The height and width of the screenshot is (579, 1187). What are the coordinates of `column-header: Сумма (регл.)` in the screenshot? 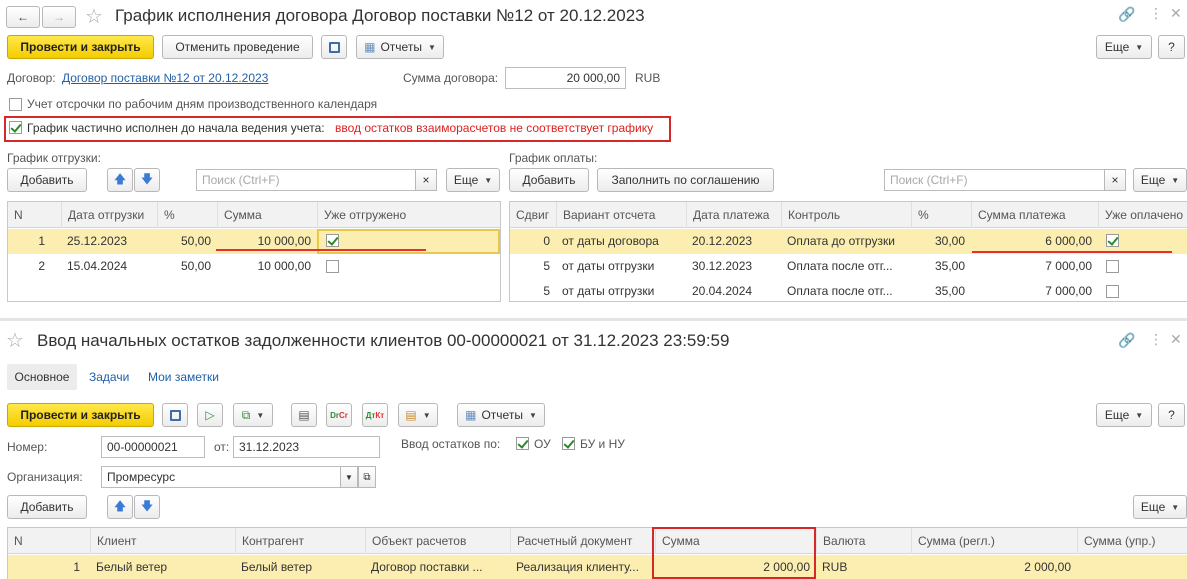 It's located at (994, 541).